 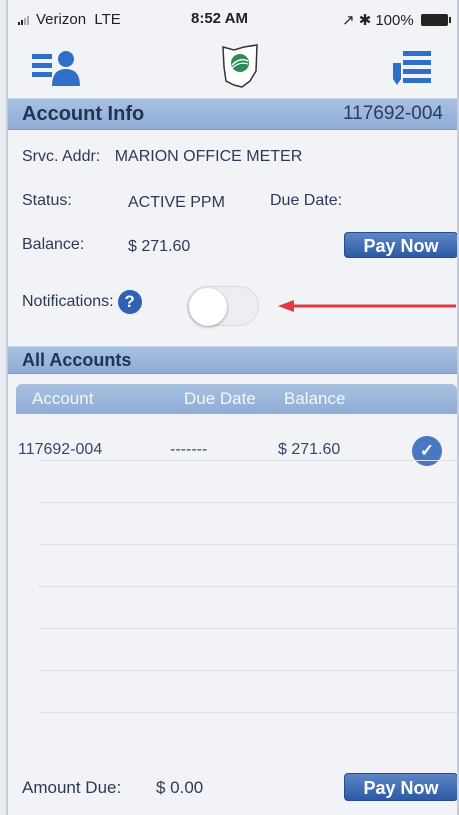 I want to click on amount-due-value: $ 0.00, so click(x=180, y=787).